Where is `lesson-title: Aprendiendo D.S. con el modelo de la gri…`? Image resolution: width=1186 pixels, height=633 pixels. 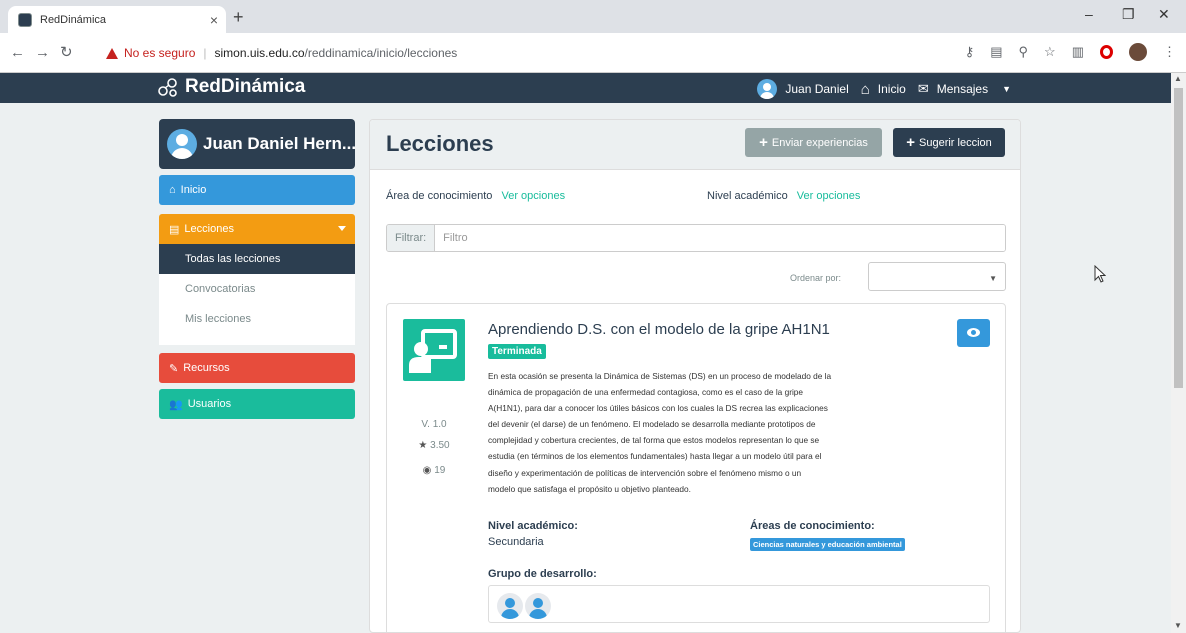 lesson-title: Aprendiendo D.S. con el modelo de la gri… is located at coordinates (659, 329).